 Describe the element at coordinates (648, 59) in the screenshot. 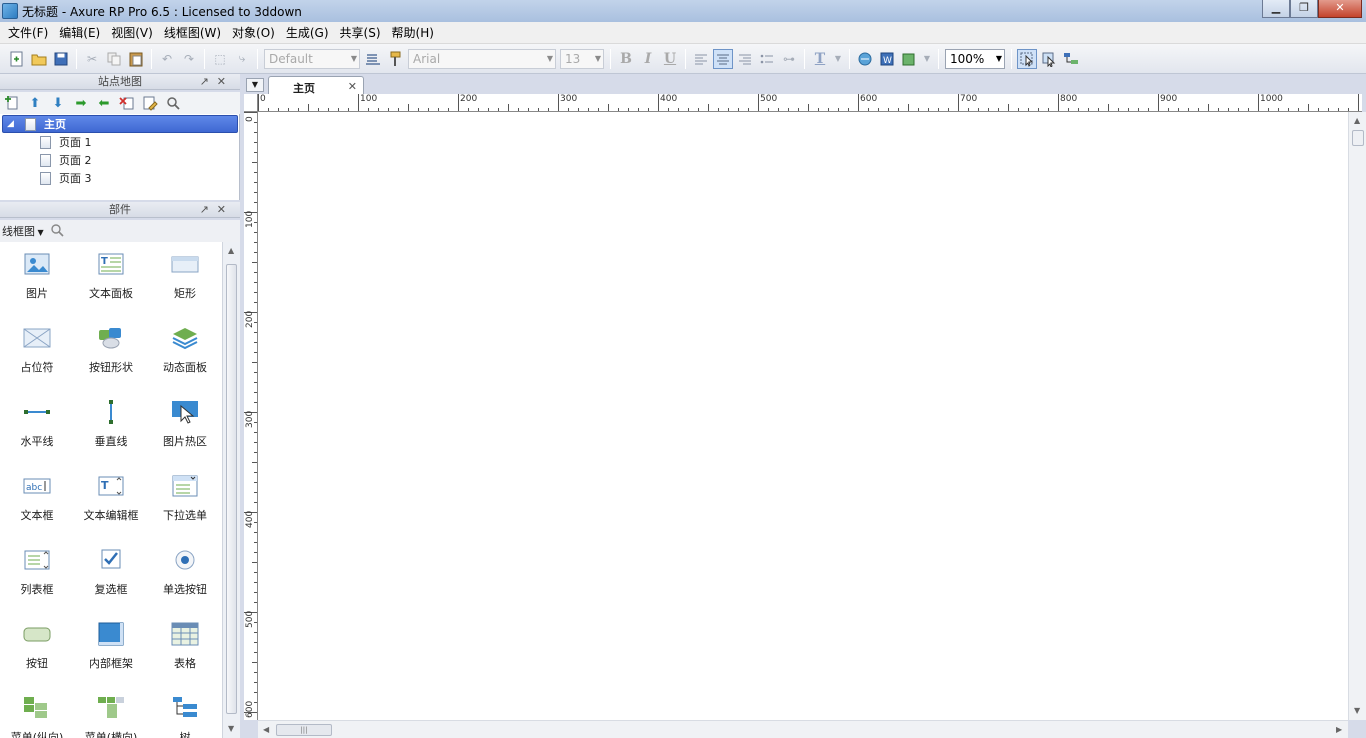

I see `italic-button: I` at that location.